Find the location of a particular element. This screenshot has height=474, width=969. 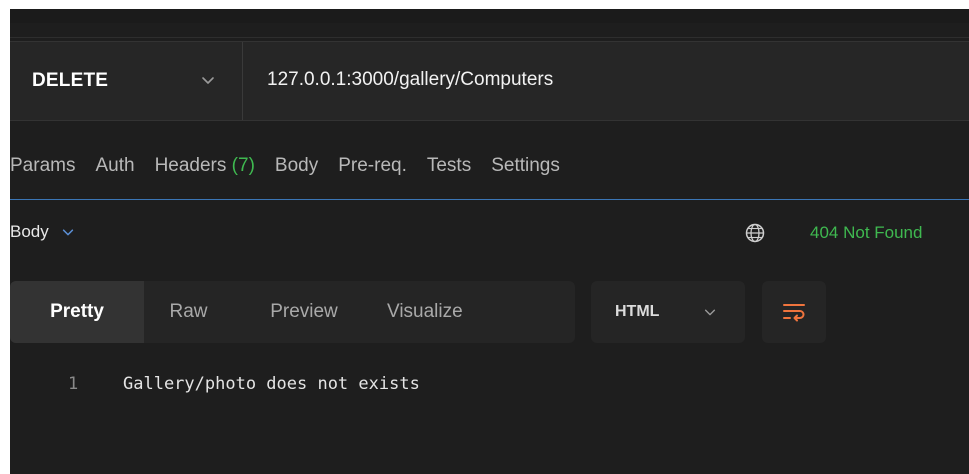

tab-auth: Auth is located at coordinates (114, 166).